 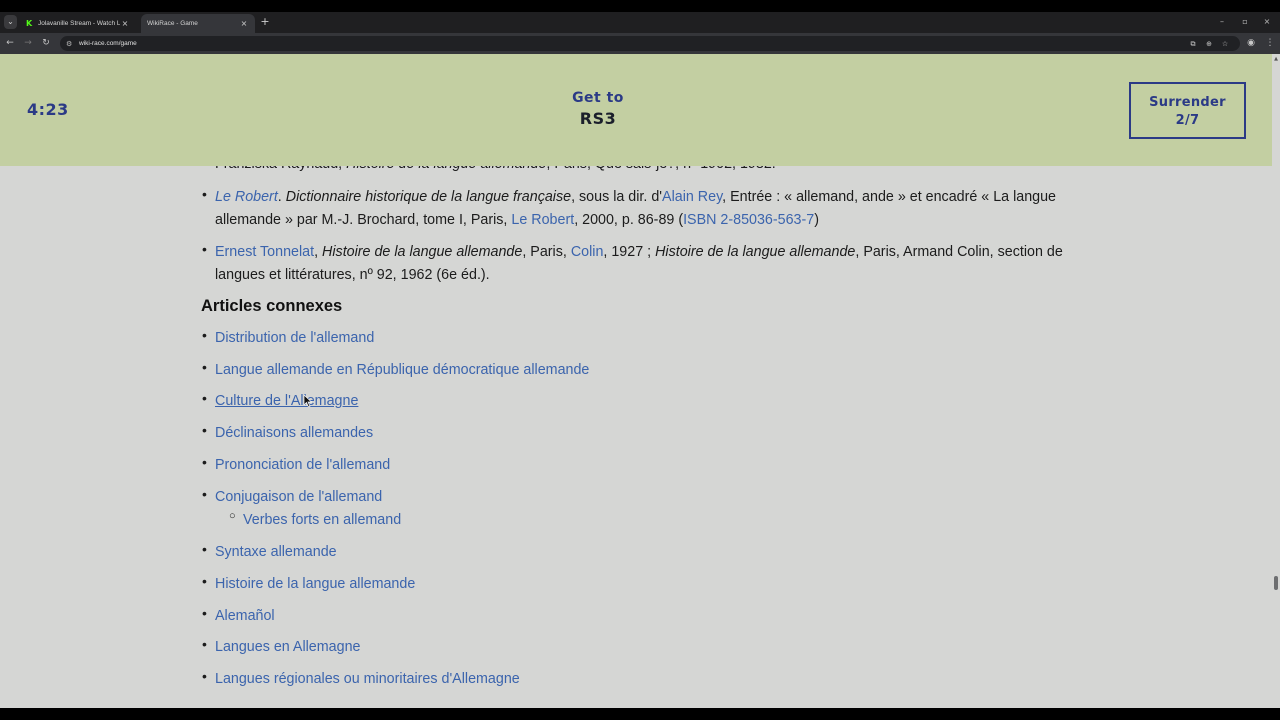 I want to click on list-item: Culture de l'Allemagne, so click(x=640, y=401).